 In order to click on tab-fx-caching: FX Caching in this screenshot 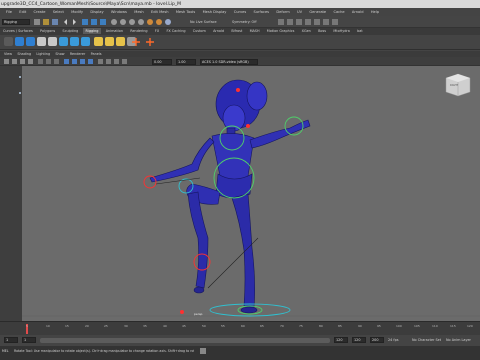, I will do `click(175, 31)`.